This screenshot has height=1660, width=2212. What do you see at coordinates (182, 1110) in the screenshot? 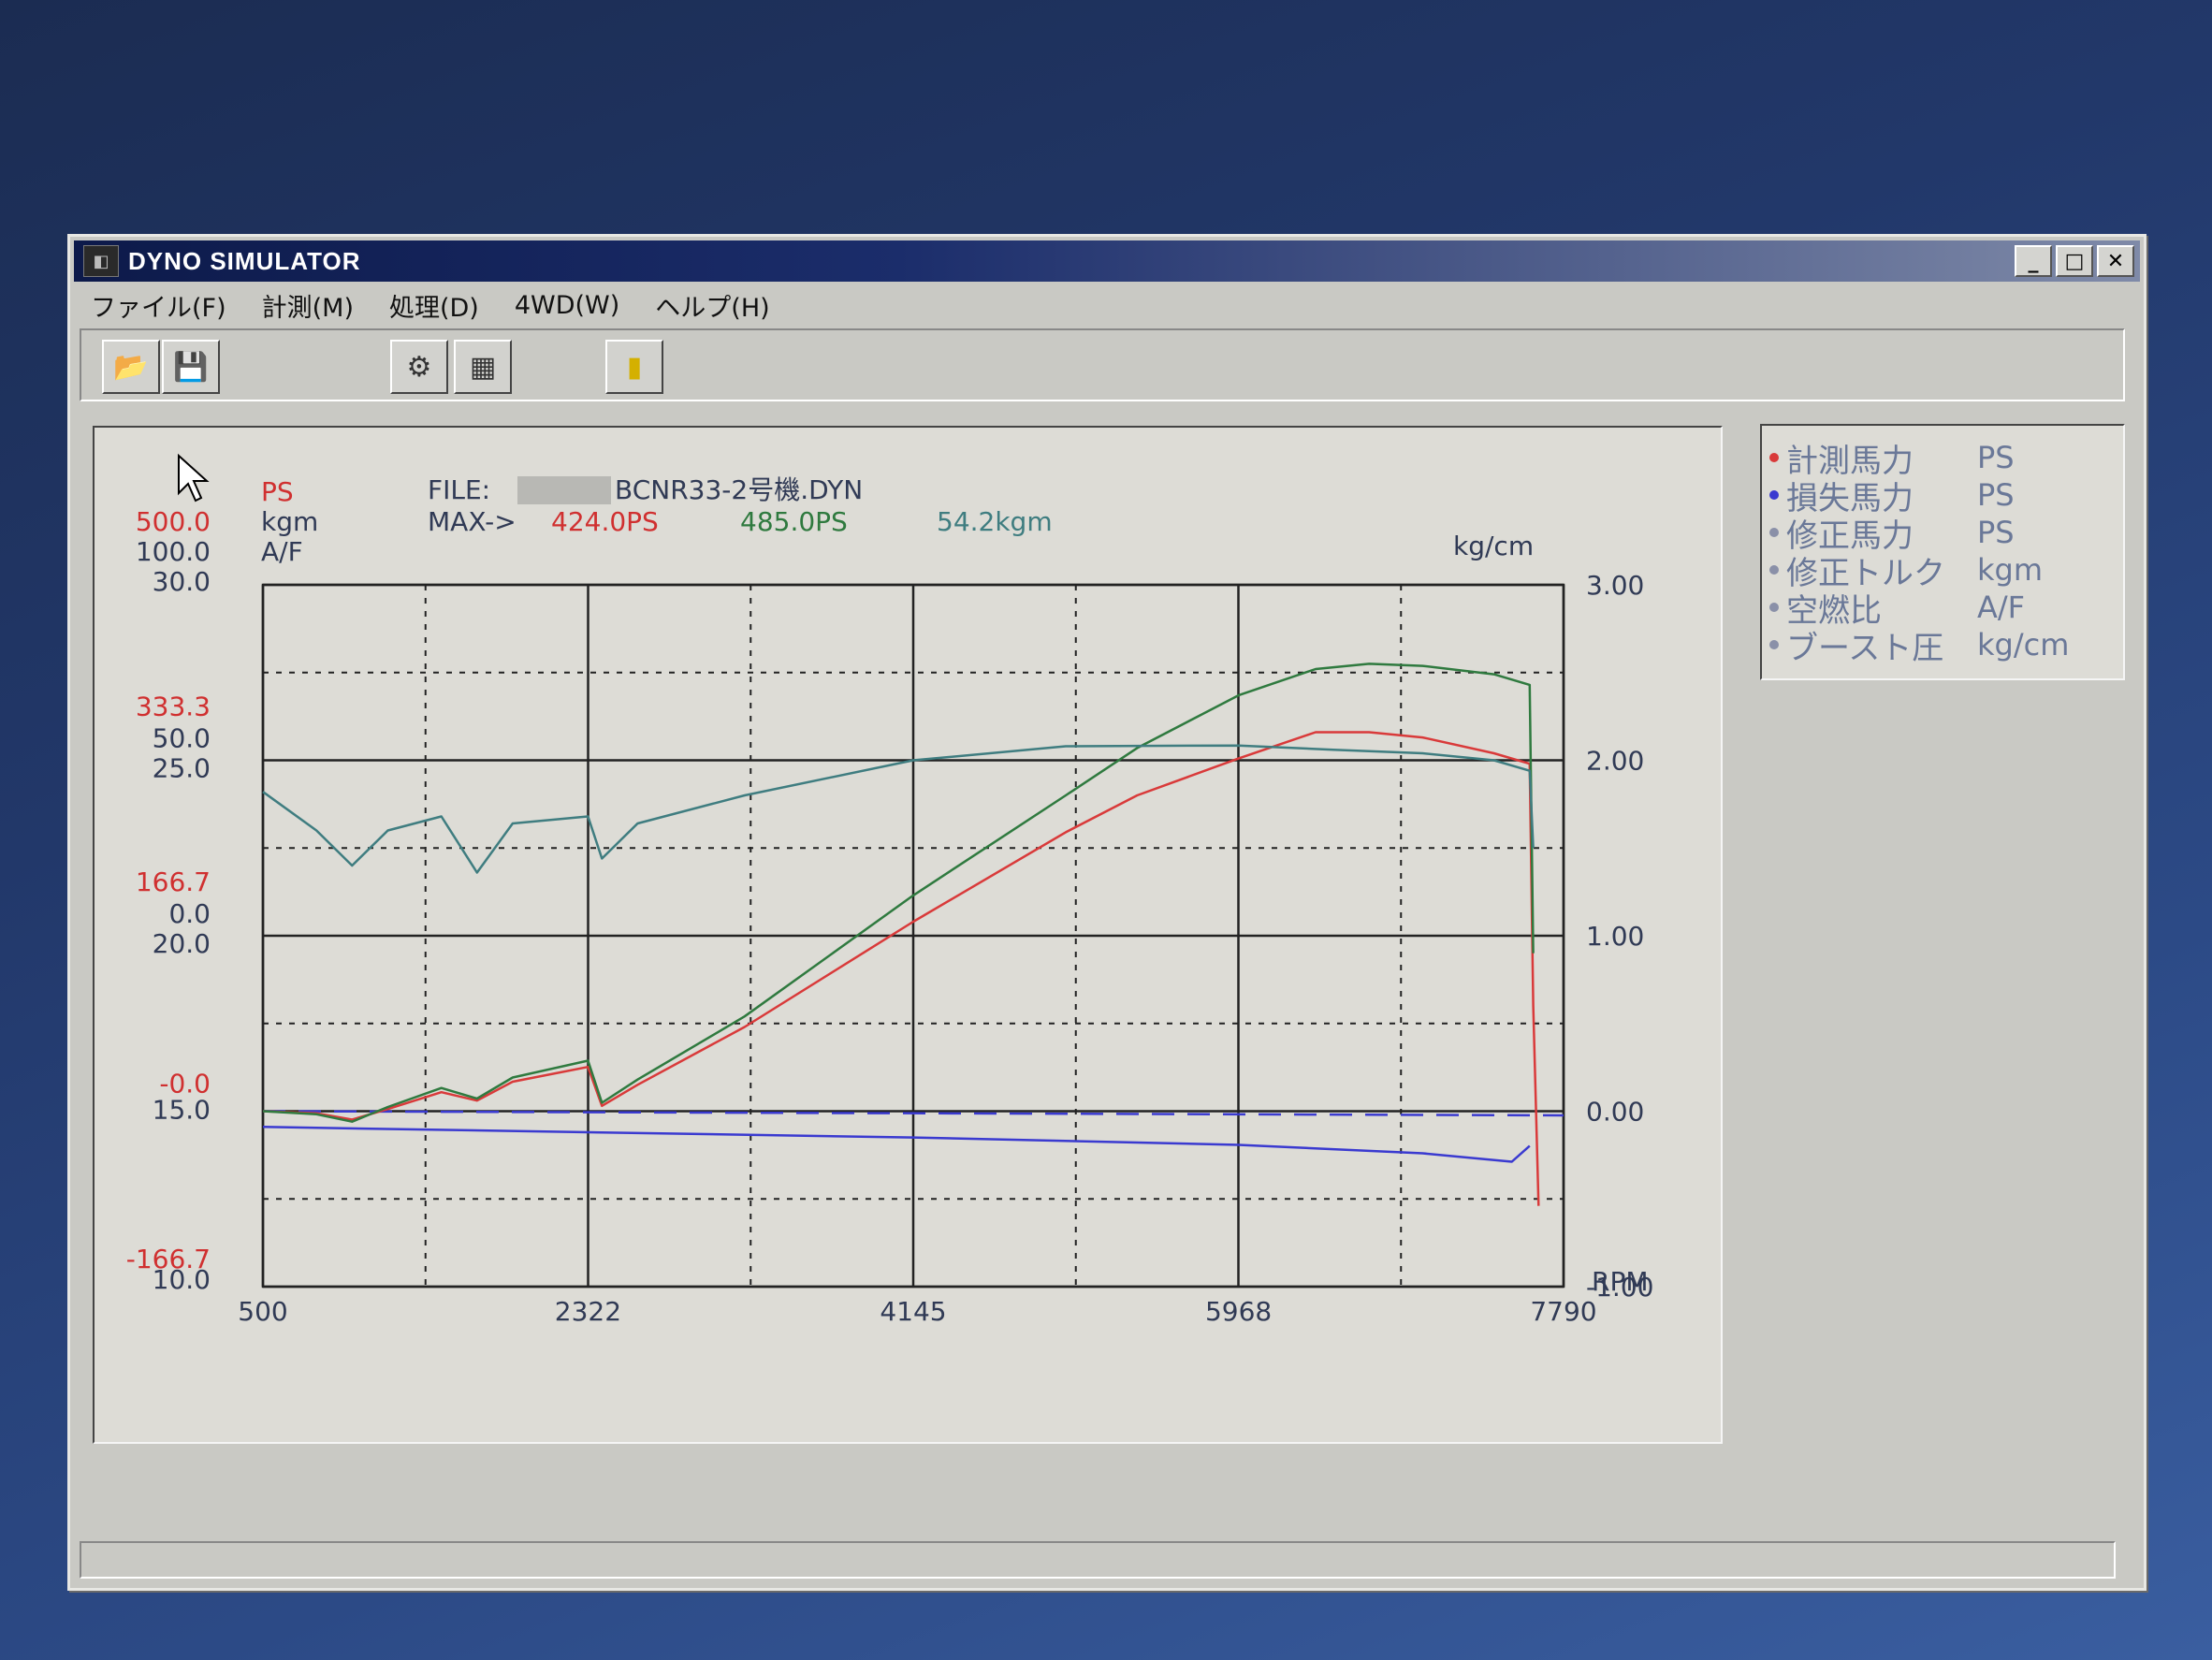
I see `y-tick-label-af: 15.0` at bounding box center [182, 1110].